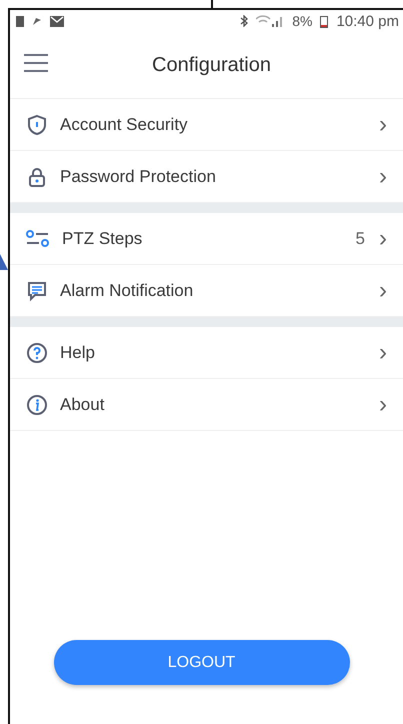 This screenshot has width=403, height=724. What do you see at coordinates (206, 405) in the screenshot?
I see `settings-row: About ›` at bounding box center [206, 405].